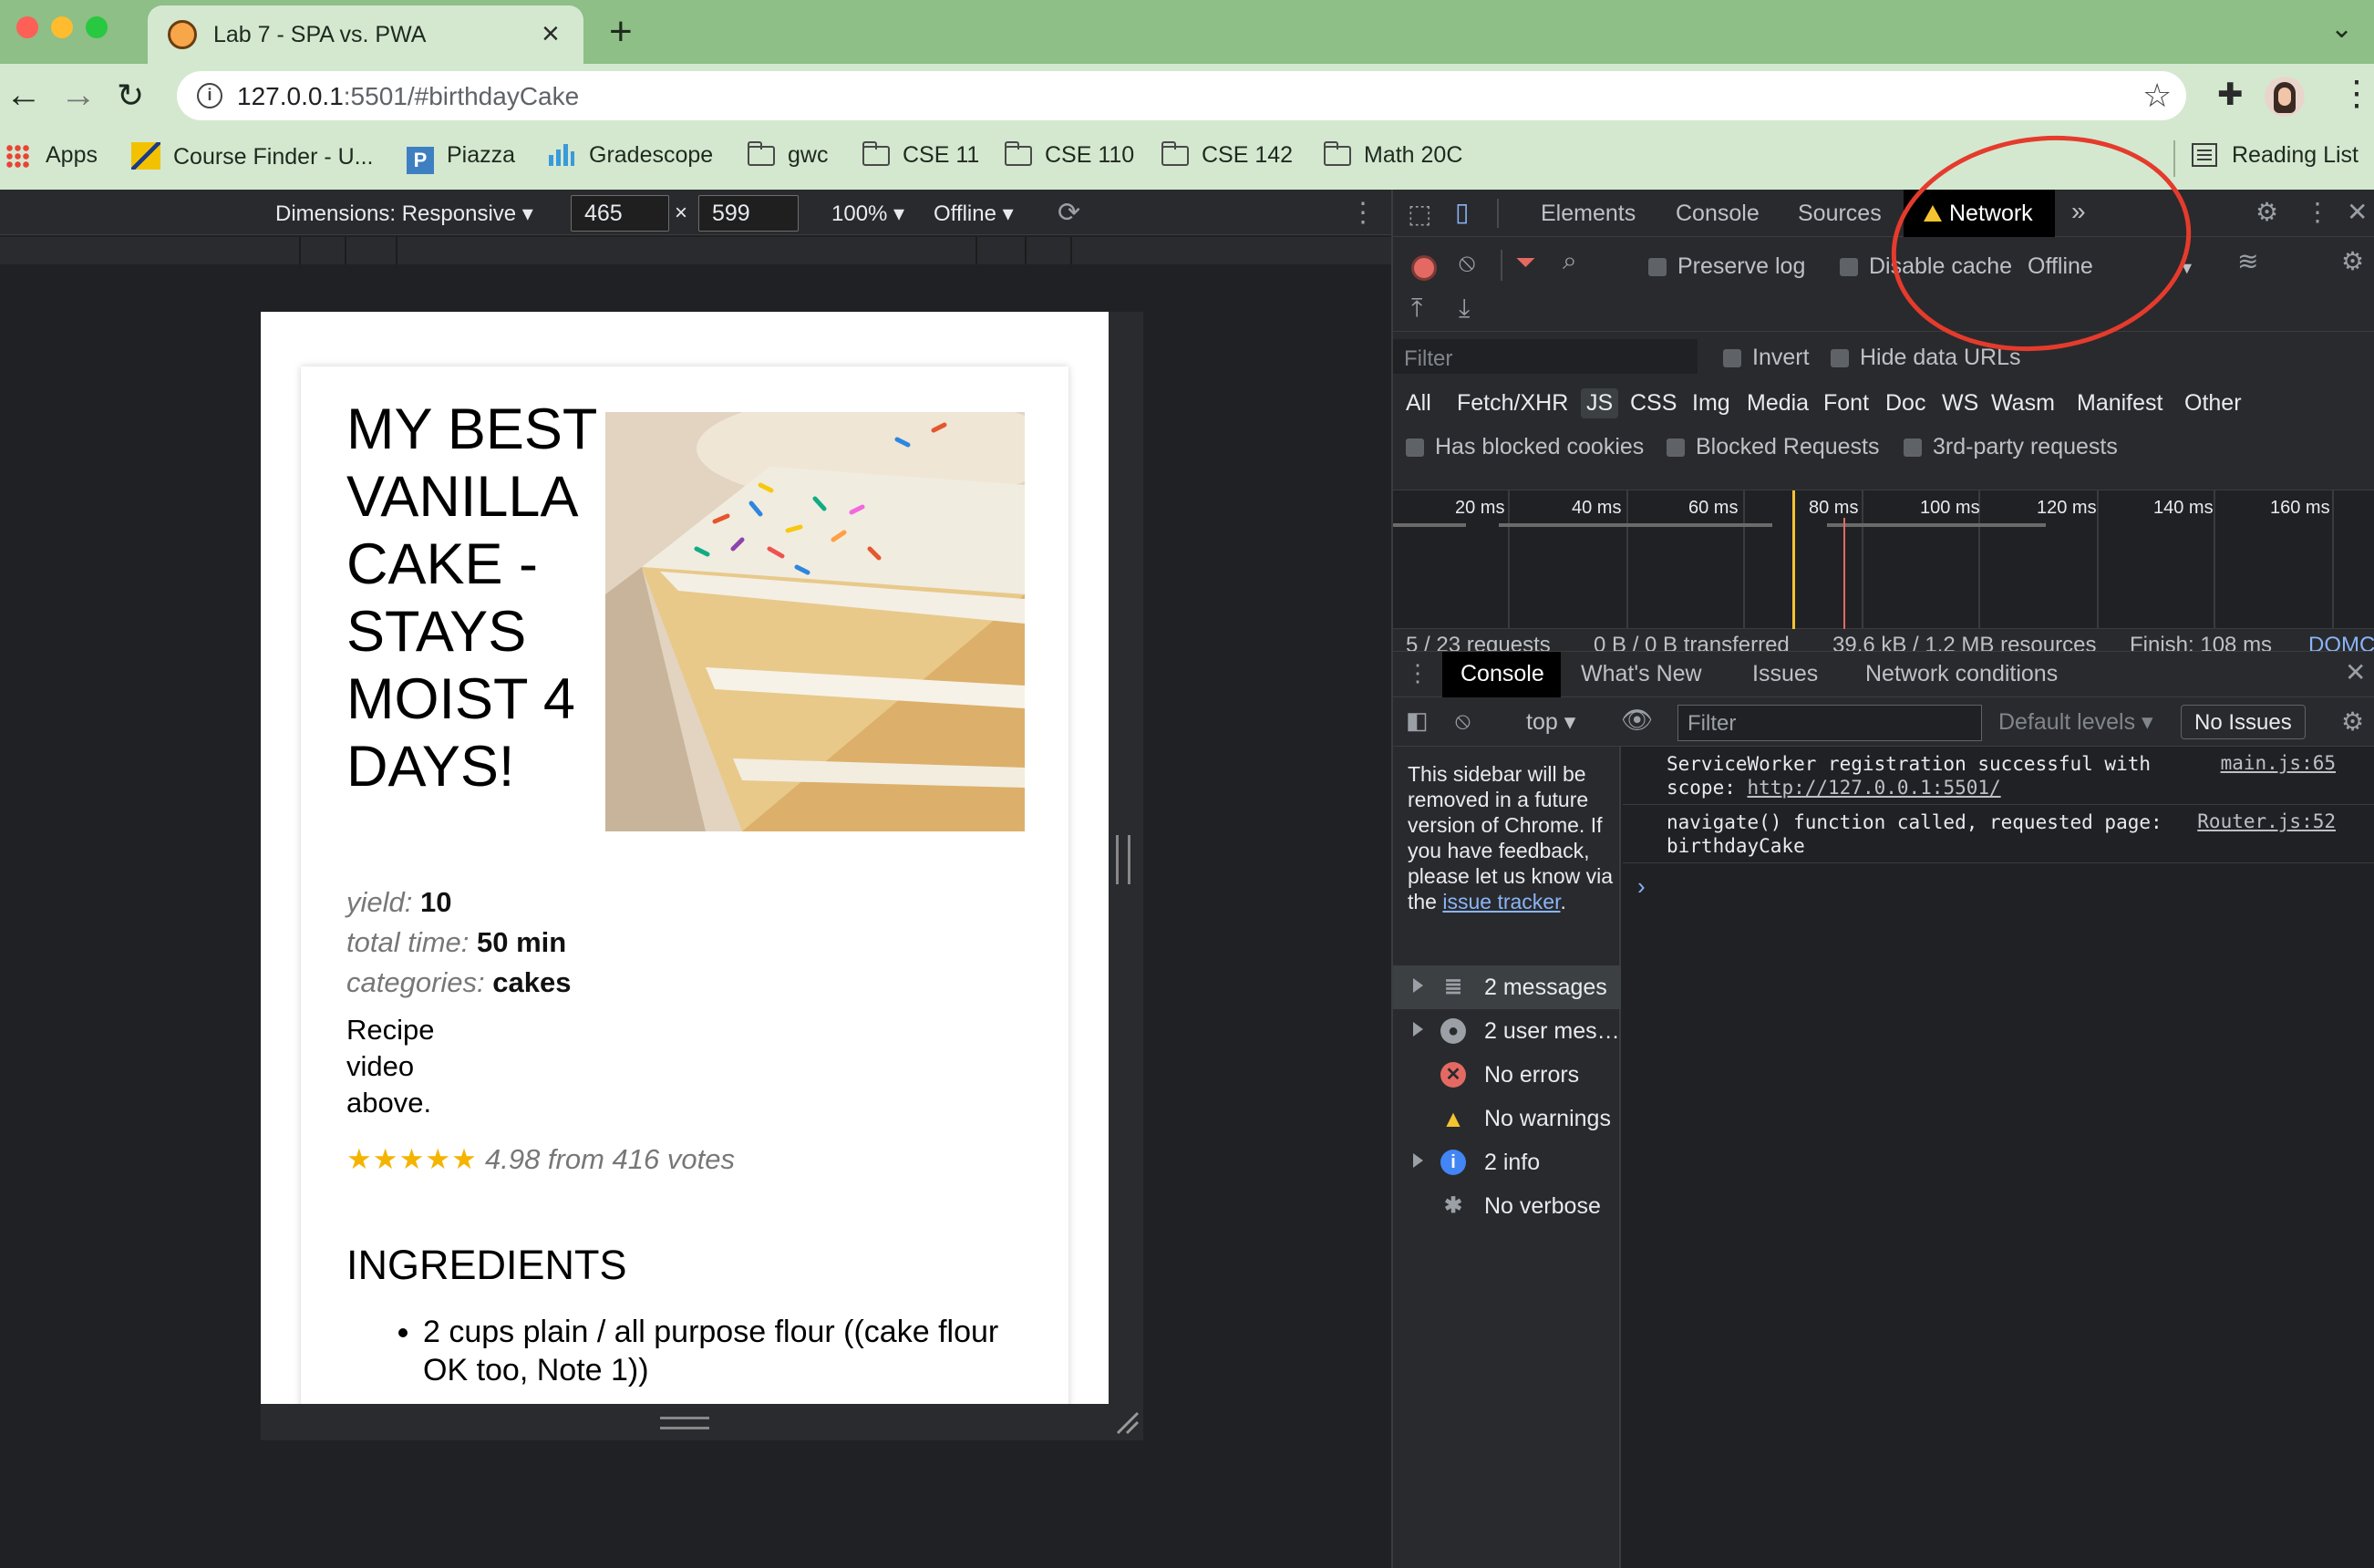 The height and width of the screenshot is (1568, 2374). Describe the element at coordinates (1417, 721) in the screenshot. I see `sidebar-toggle-icon: ◧` at that location.